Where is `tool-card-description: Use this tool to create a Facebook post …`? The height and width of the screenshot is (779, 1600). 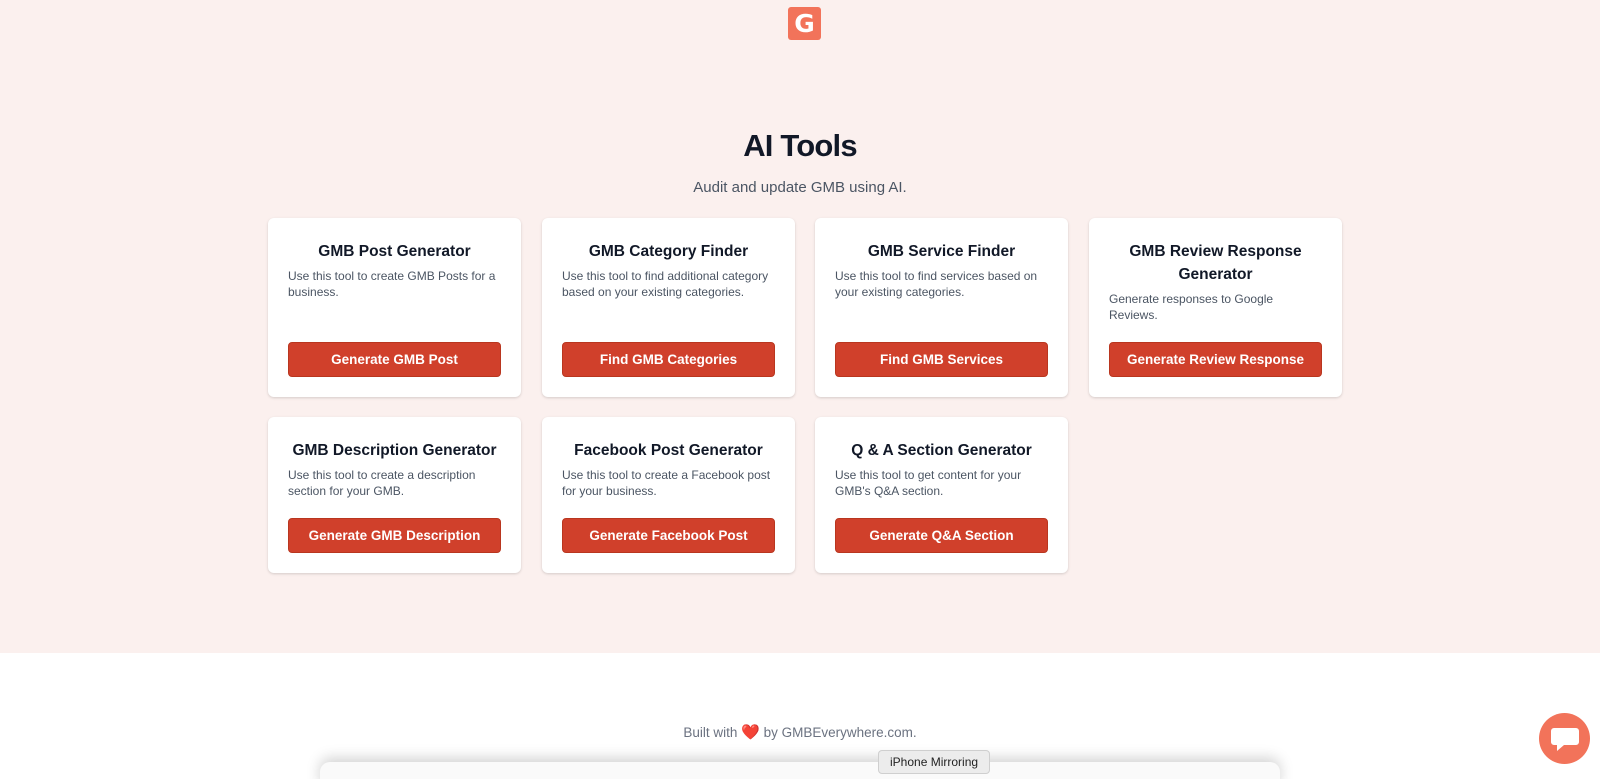
tool-card-description: Use this tool to create a Facebook post … is located at coordinates (666, 483).